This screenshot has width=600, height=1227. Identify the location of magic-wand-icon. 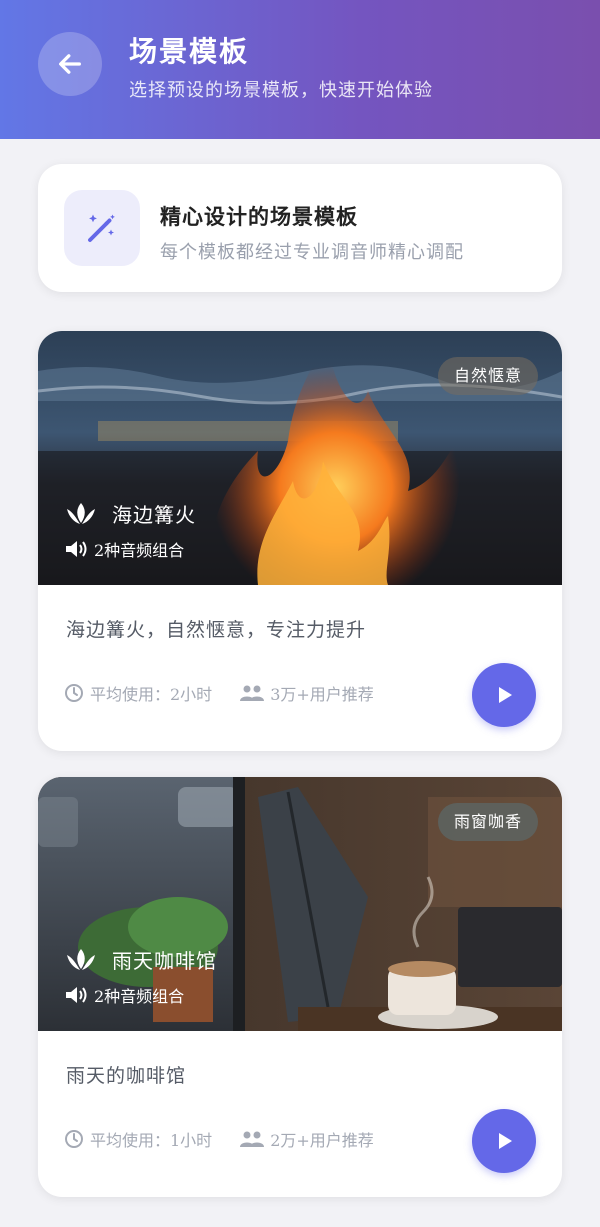
(101, 228).